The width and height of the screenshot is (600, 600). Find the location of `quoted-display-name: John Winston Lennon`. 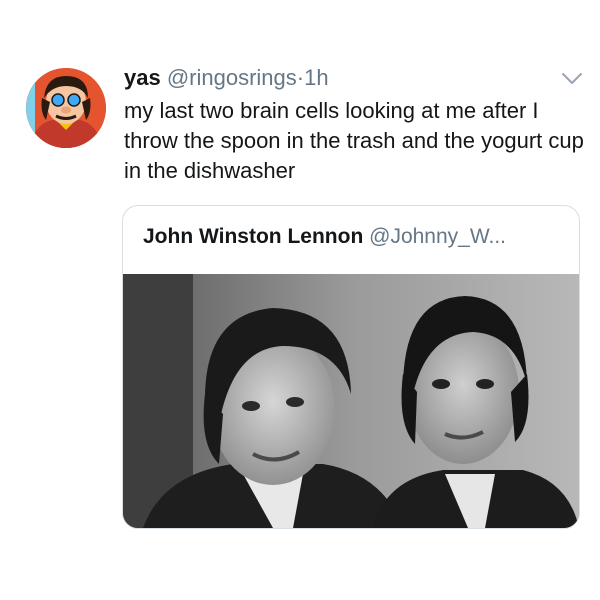

quoted-display-name: John Winston Lennon is located at coordinates (253, 236).